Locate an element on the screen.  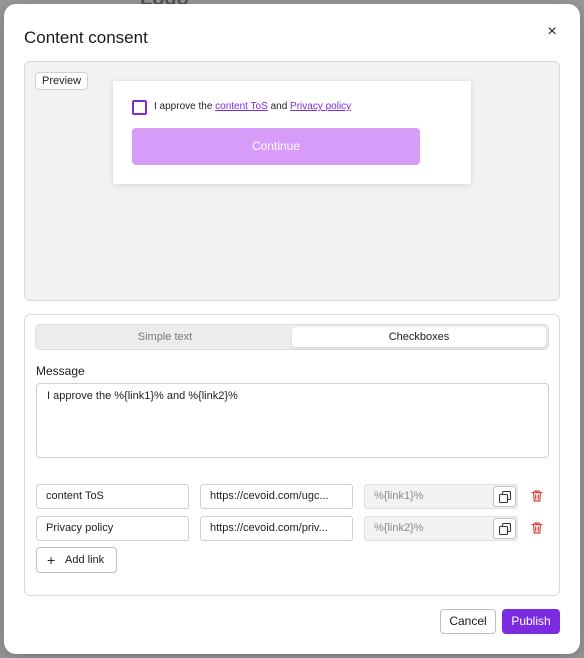
preview-tag: Preview is located at coordinates (62, 81).